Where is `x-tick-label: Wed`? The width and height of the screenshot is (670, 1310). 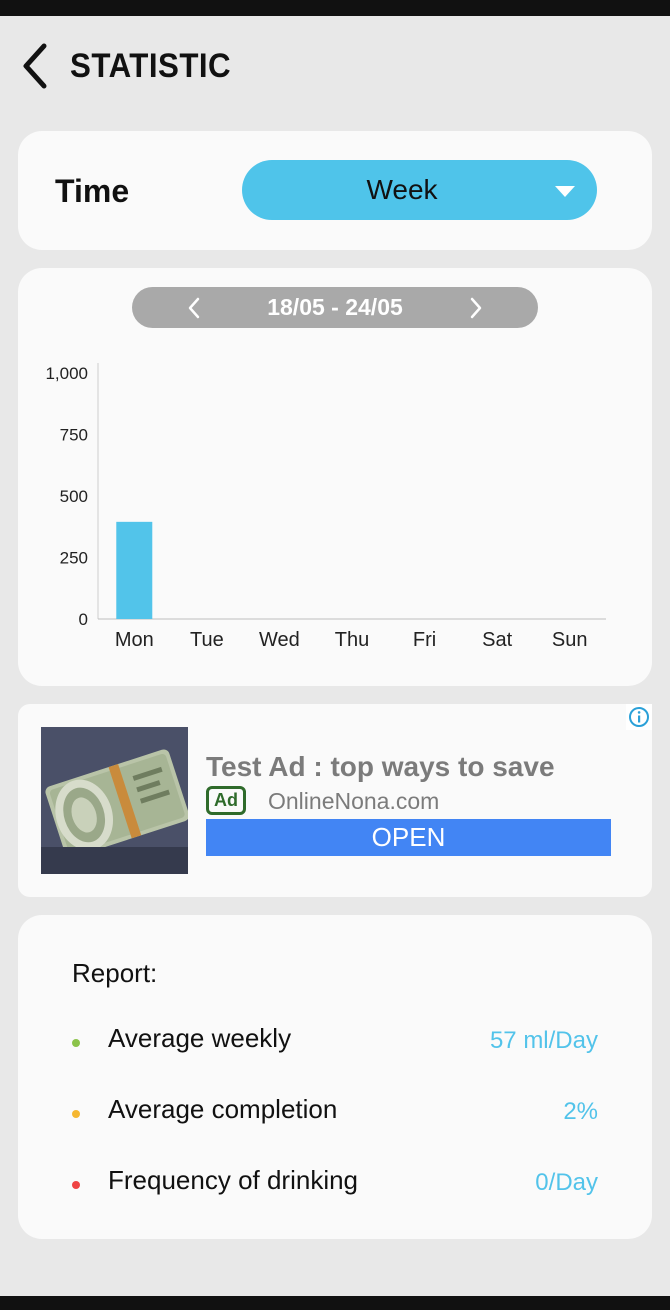 x-tick-label: Wed is located at coordinates (279, 640).